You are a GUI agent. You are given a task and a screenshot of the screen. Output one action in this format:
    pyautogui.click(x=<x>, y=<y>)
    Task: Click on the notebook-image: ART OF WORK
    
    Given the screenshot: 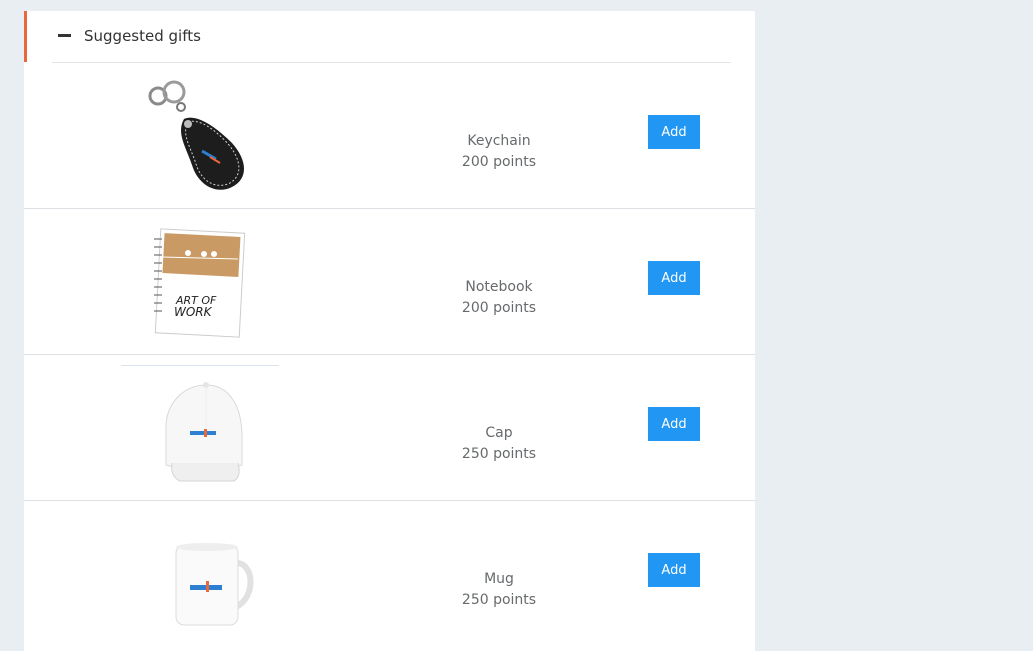 What is the action you would take?
    pyautogui.click(x=200, y=283)
    